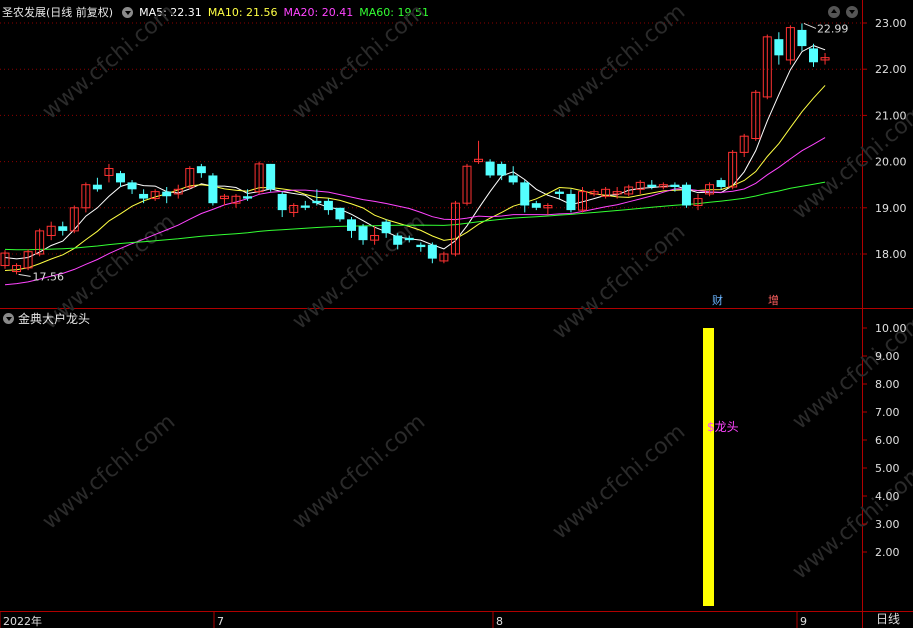  What do you see at coordinates (721, 467) in the screenshot?
I see `indicator-panel: $龙头` at bounding box center [721, 467].